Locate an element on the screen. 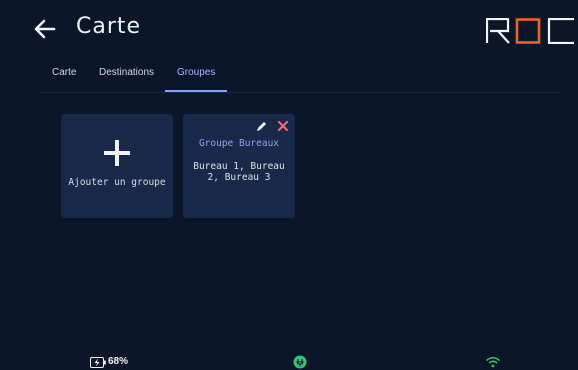 The image size is (578, 370). battery-percentage: 68% is located at coordinates (118, 361).